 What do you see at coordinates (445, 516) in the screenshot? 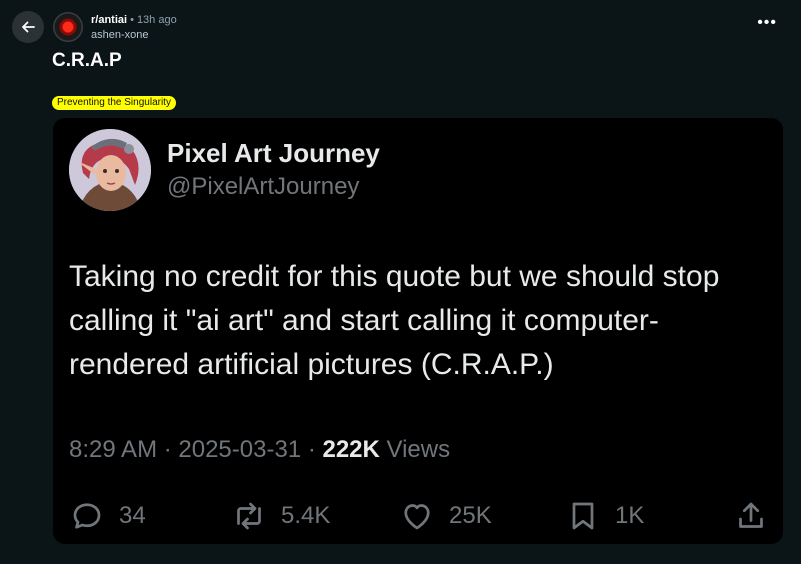
I see `like-button: 25K` at bounding box center [445, 516].